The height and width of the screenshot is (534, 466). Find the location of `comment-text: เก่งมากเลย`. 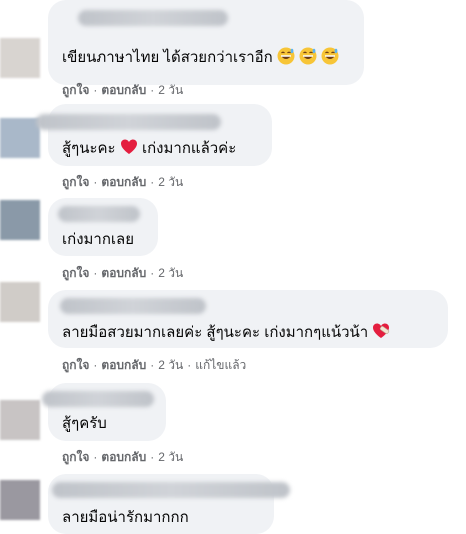

comment-text: เก่งมากเลย is located at coordinates (98, 240).